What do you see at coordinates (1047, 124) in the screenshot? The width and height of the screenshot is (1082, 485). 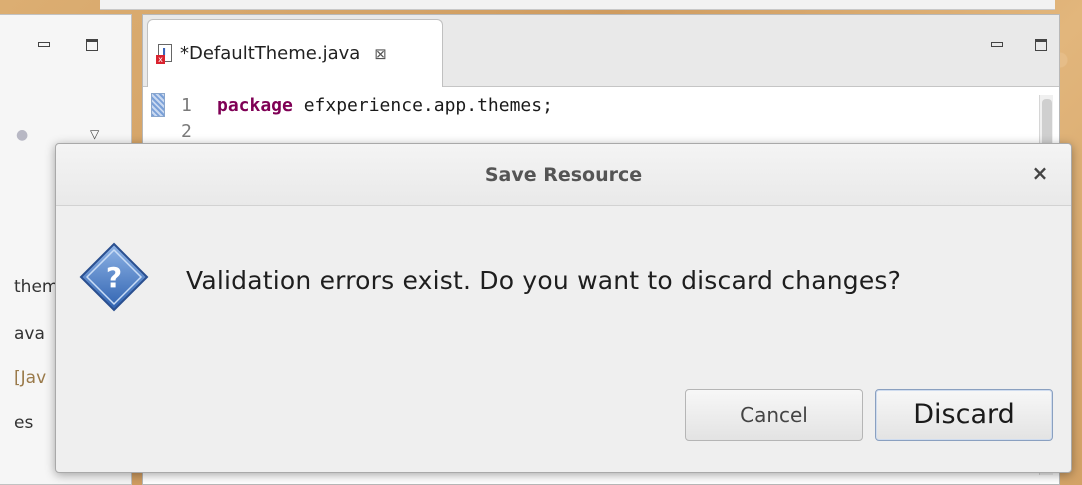 I see `scrollbar-thumb` at bounding box center [1047, 124].